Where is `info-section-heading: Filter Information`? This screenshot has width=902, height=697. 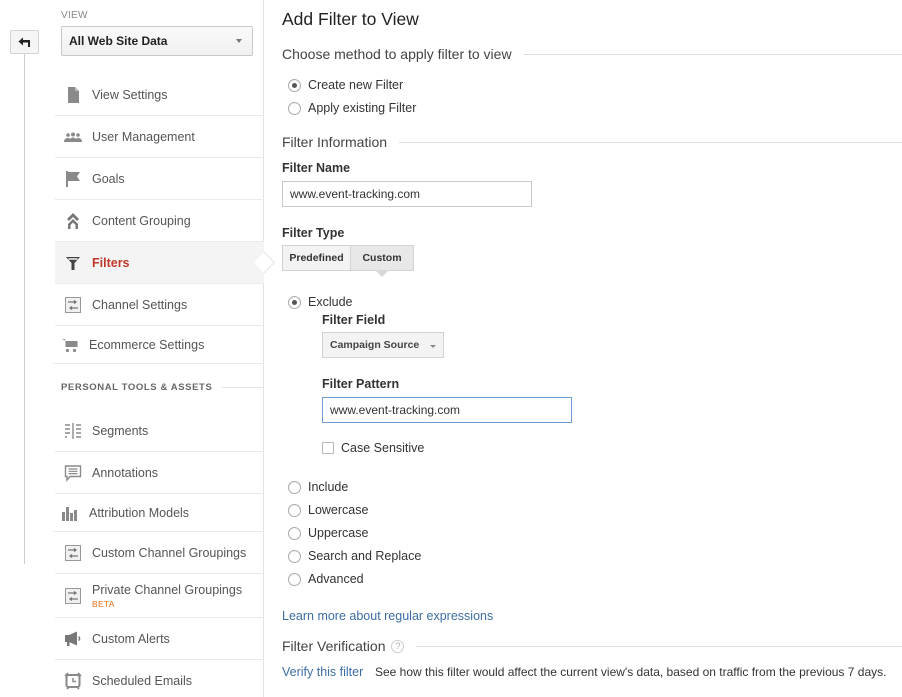
info-section-heading: Filter Information is located at coordinates (592, 142).